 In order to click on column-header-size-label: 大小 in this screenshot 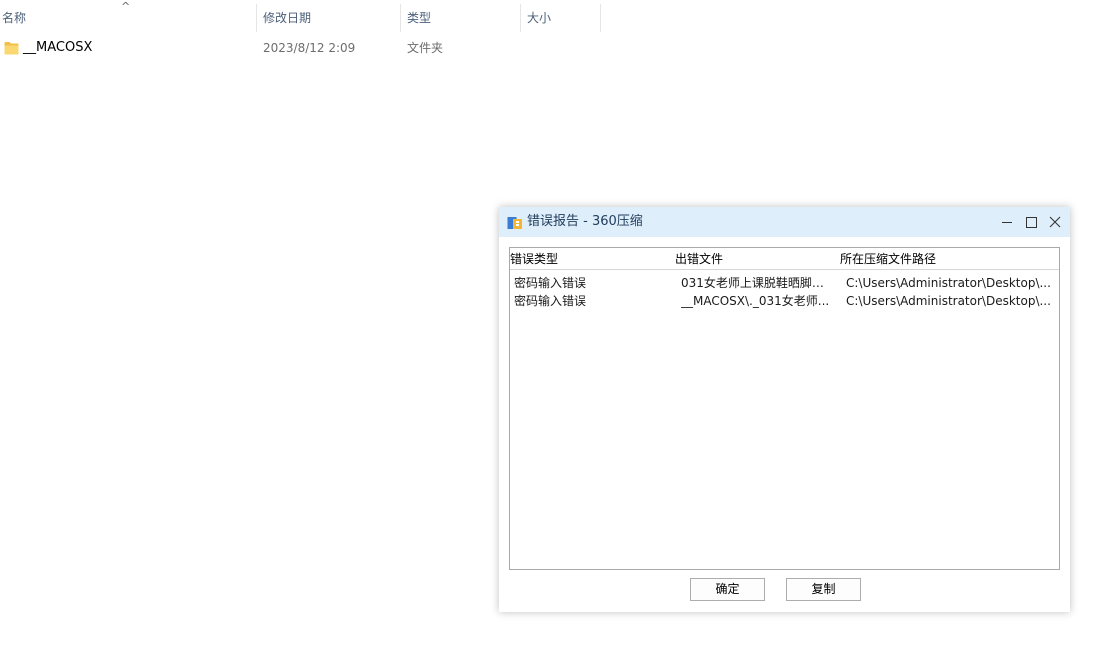, I will do `click(539, 18)`.